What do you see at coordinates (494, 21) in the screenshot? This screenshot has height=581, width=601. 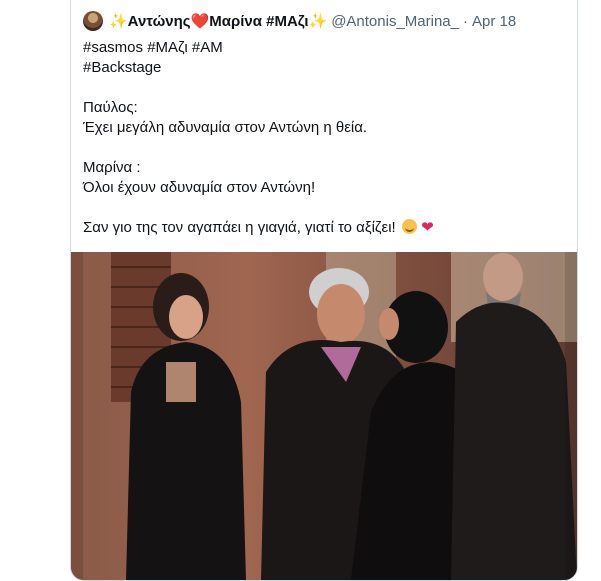 I see `tweet-date: Apr 18` at bounding box center [494, 21].